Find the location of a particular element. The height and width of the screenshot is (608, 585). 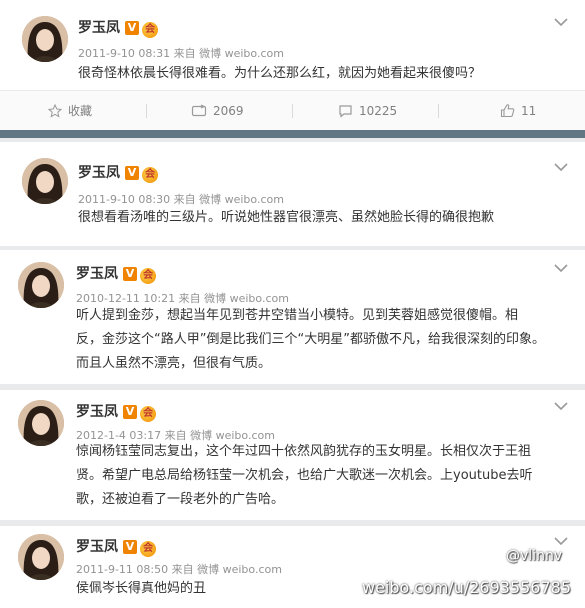

post-text-line: 听人提到金莎，想起当年见到苍井空错当小模特。见到芙蓉姐感觉很傻帽。相 is located at coordinates (297, 315).